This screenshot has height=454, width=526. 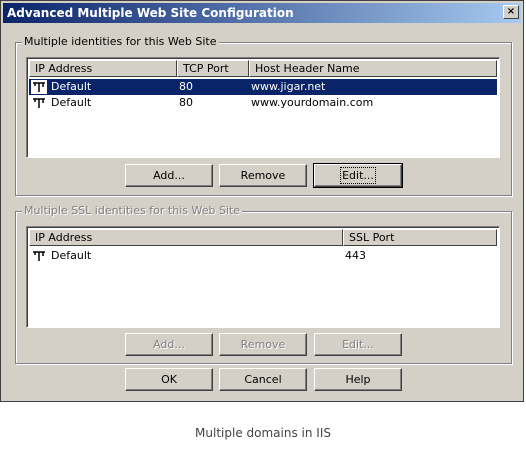 I want to click on column-header-tcp-port: TCP Port, so click(x=213, y=68).